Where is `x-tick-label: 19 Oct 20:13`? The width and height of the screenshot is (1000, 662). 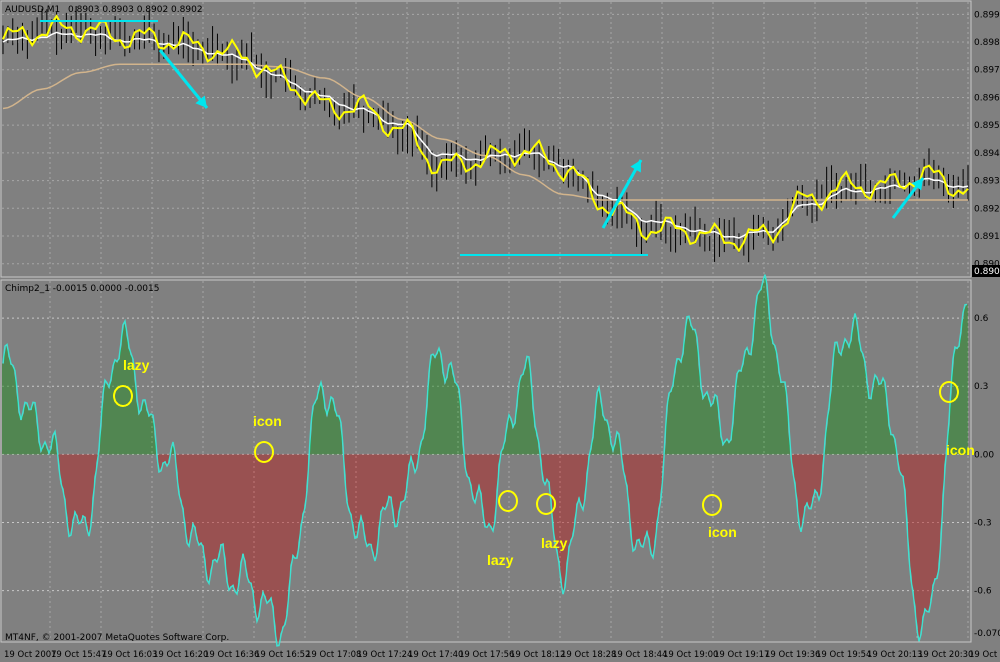 x-tick-label: 19 Oct 20:13 is located at coordinates (894, 655).